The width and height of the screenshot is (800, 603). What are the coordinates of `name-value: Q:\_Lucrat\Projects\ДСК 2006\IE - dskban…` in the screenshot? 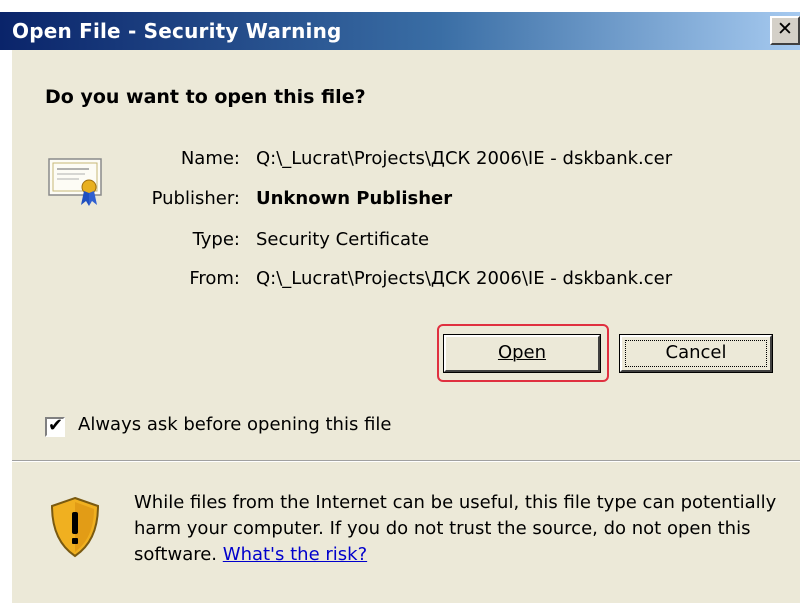 It's located at (464, 158).